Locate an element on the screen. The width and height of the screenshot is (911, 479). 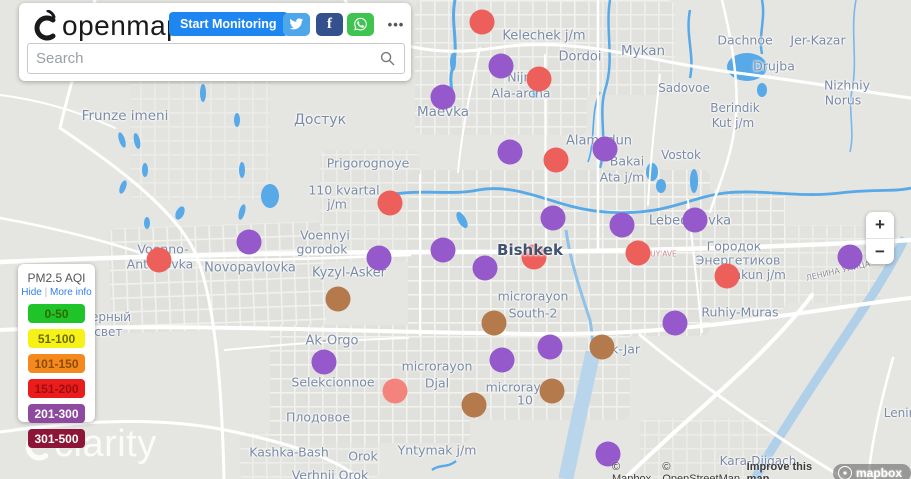
map-label: Dordoi is located at coordinates (580, 57).